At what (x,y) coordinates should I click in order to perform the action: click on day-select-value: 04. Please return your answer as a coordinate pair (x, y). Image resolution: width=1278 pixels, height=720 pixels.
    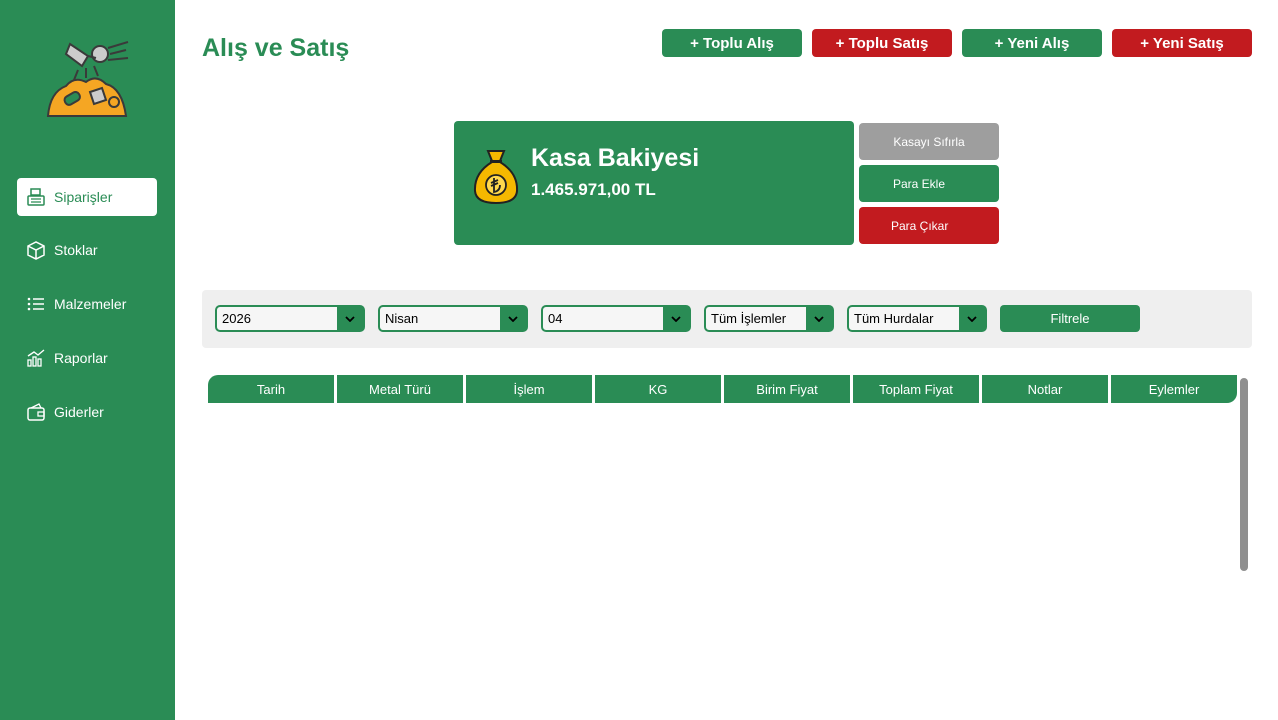
    Looking at the image, I should click on (555, 318).